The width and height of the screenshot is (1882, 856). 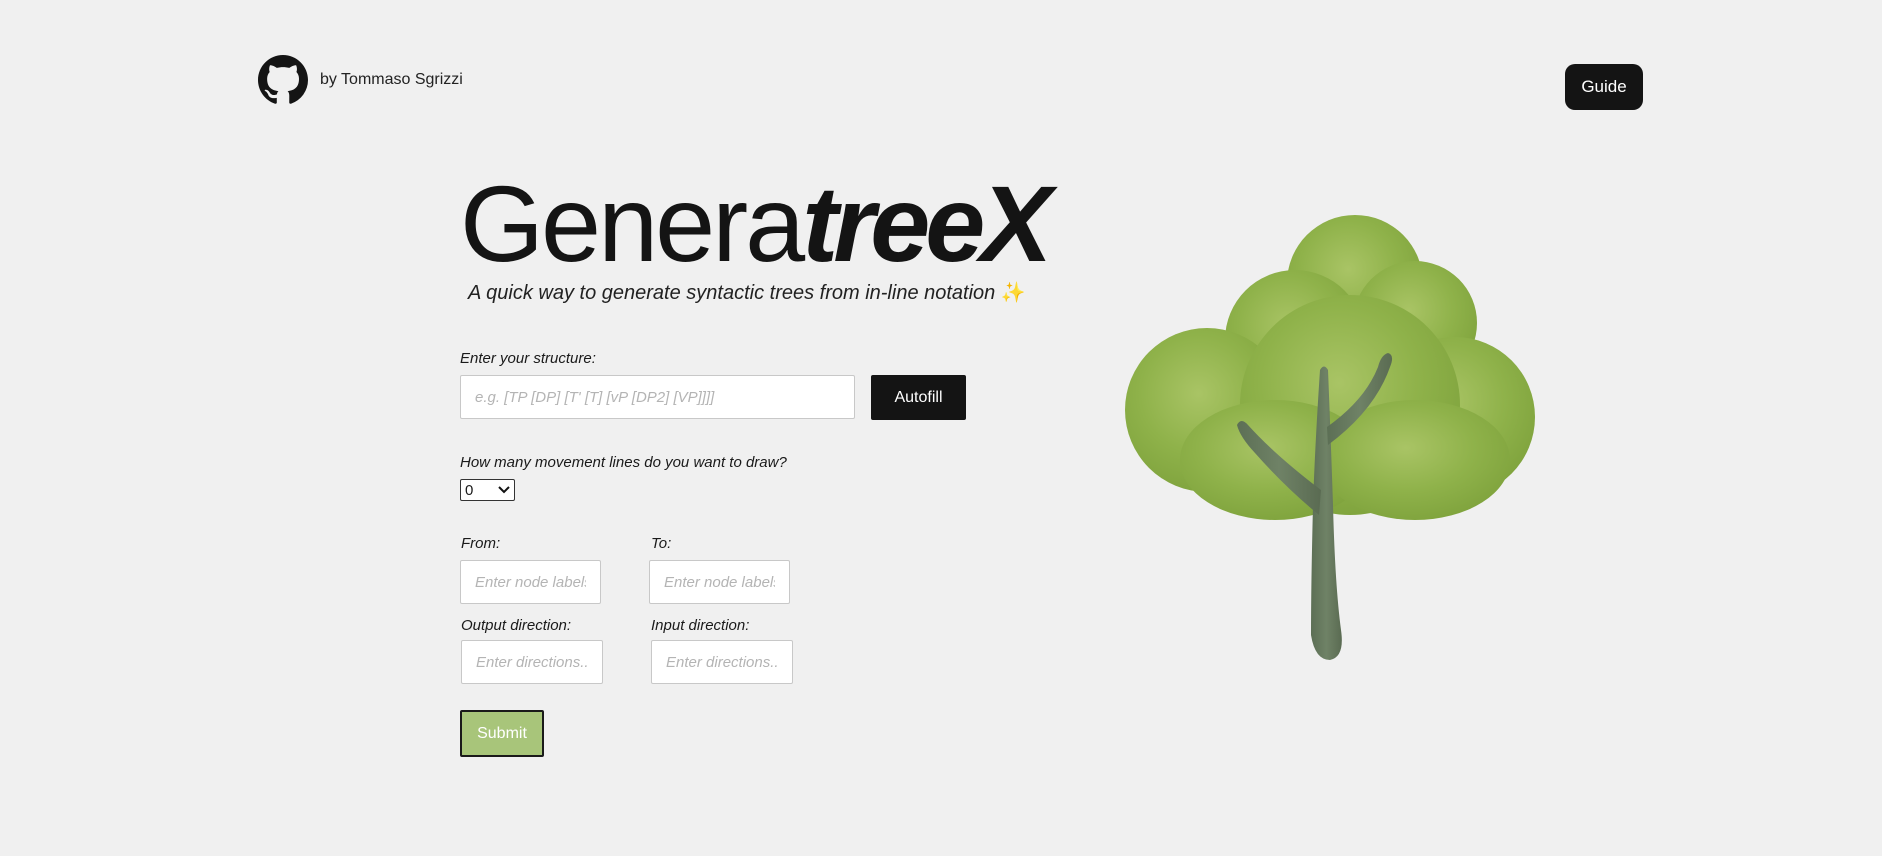 I want to click on author-label: by Tommaso Sgrizzi, so click(x=391, y=79).